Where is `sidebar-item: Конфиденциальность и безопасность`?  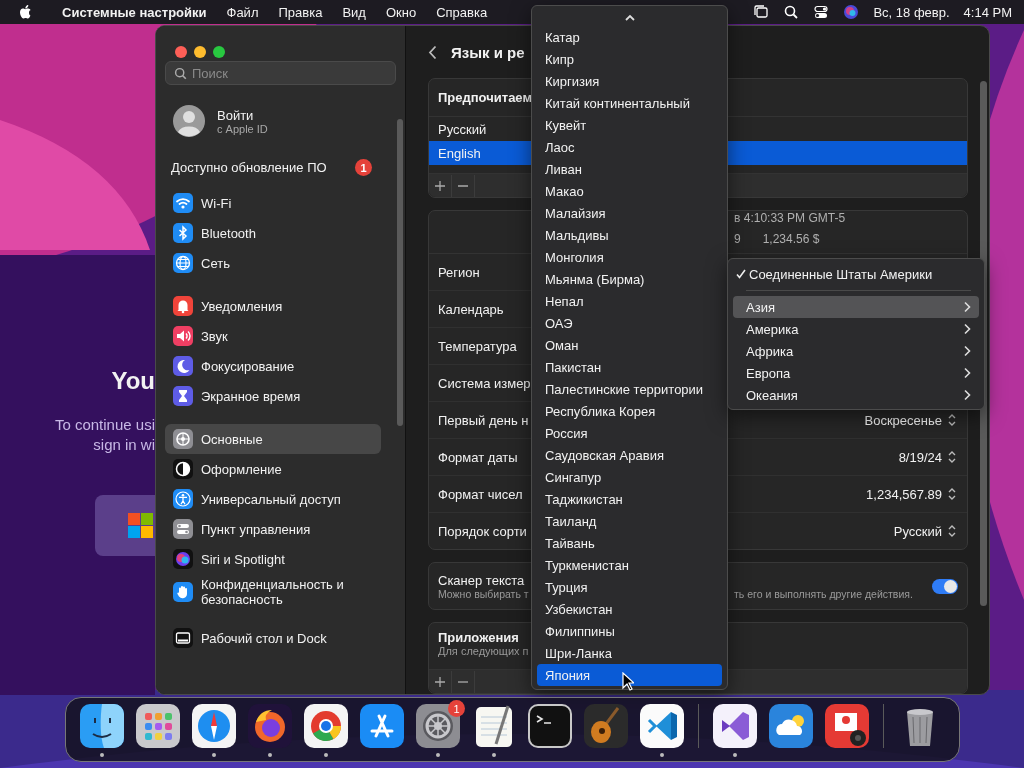
sidebar-item: Конфиденциальность и безопасность is located at coordinates (273, 592).